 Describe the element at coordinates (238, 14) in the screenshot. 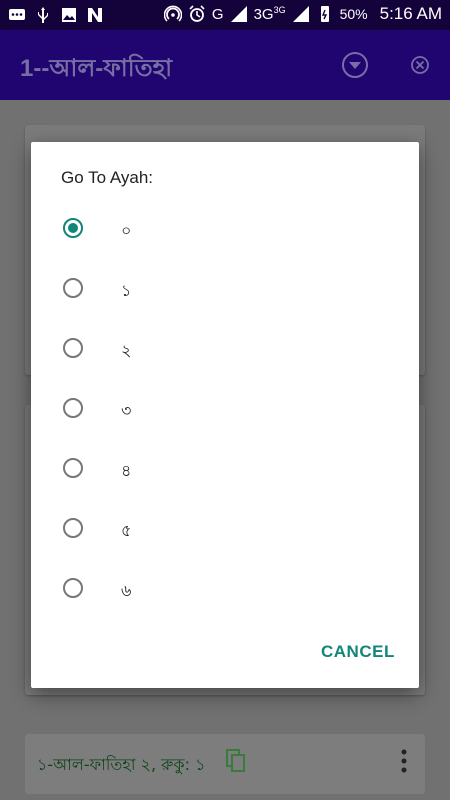

I see `signal-icon` at that location.